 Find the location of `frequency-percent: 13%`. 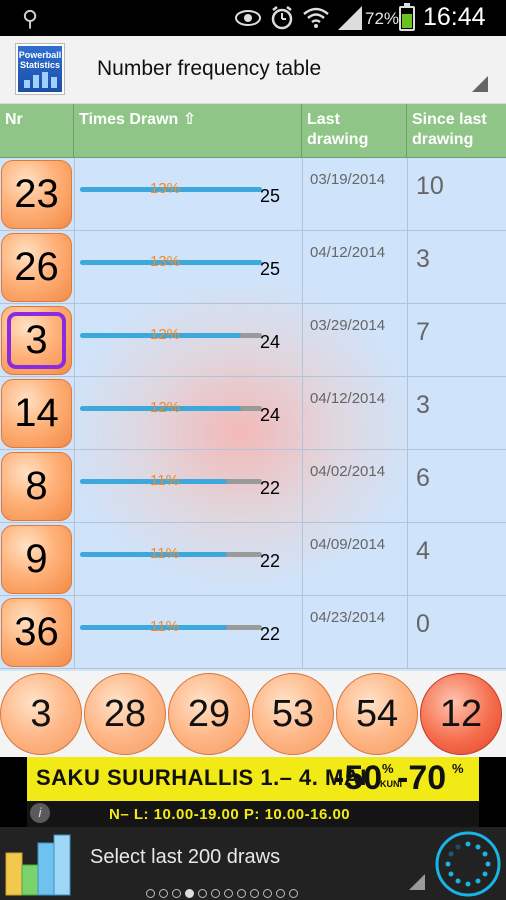

frequency-percent: 13% is located at coordinates (165, 188).